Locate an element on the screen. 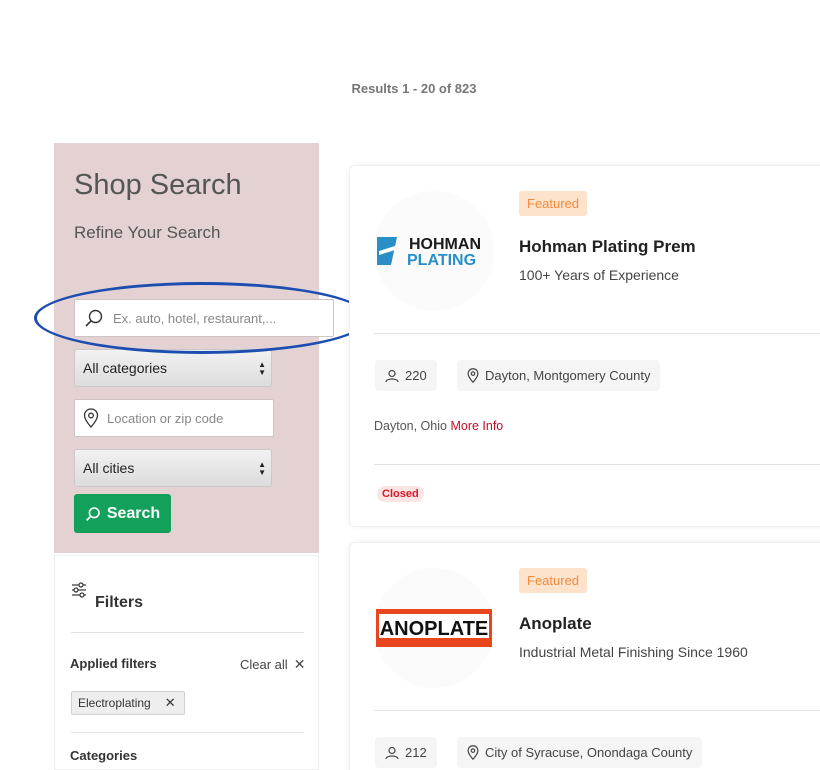 This screenshot has width=820, height=770. listing-title: Anoplate is located at coordinates (555, 624).